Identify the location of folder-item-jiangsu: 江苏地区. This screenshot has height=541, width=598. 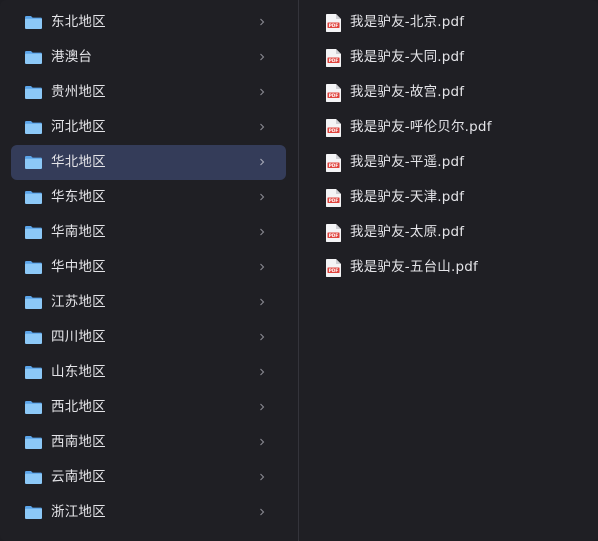
(148, 302).